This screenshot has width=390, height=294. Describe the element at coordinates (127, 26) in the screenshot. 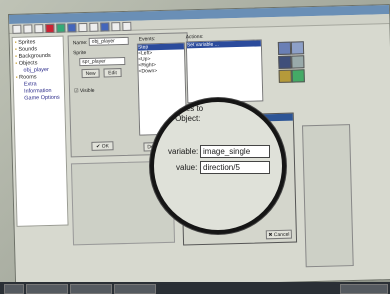

I see `help-icon` at that location.